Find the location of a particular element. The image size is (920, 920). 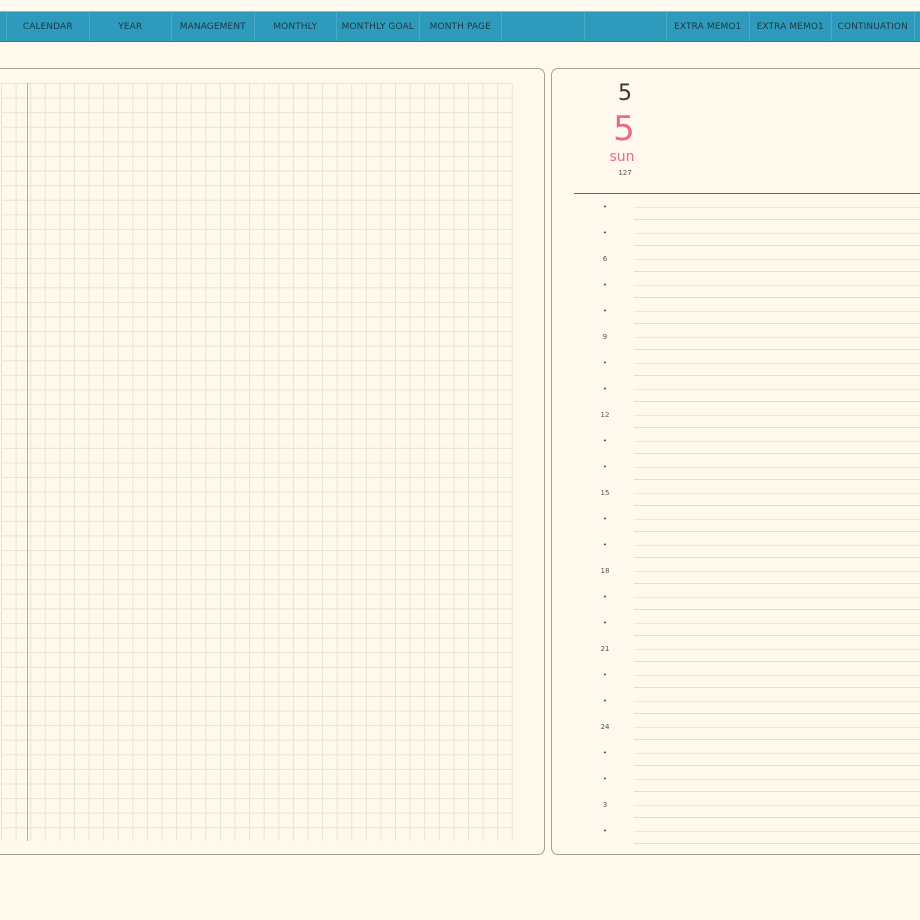

date-weekday: sun is located at coordinates (622, 157).